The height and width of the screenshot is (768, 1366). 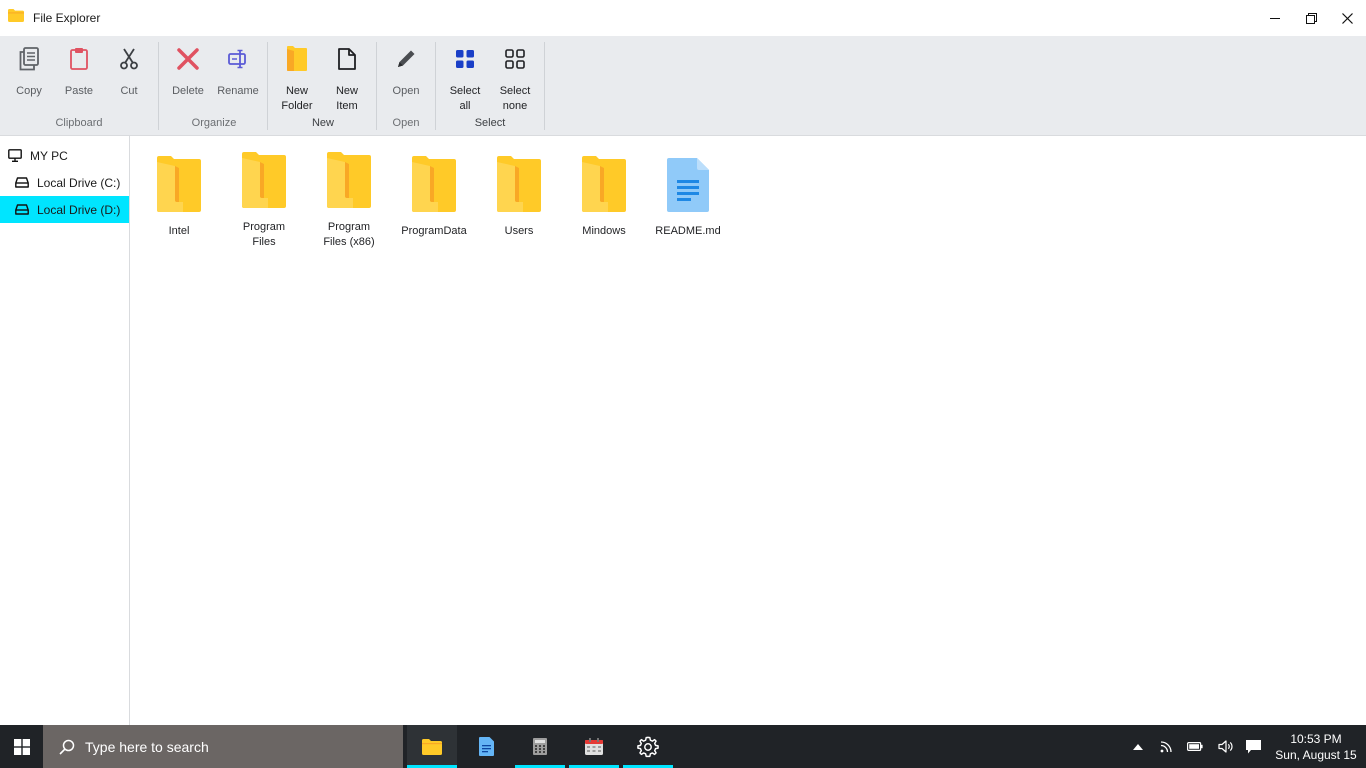 I want to click on notifications-button, so click(x=1253, y=746).